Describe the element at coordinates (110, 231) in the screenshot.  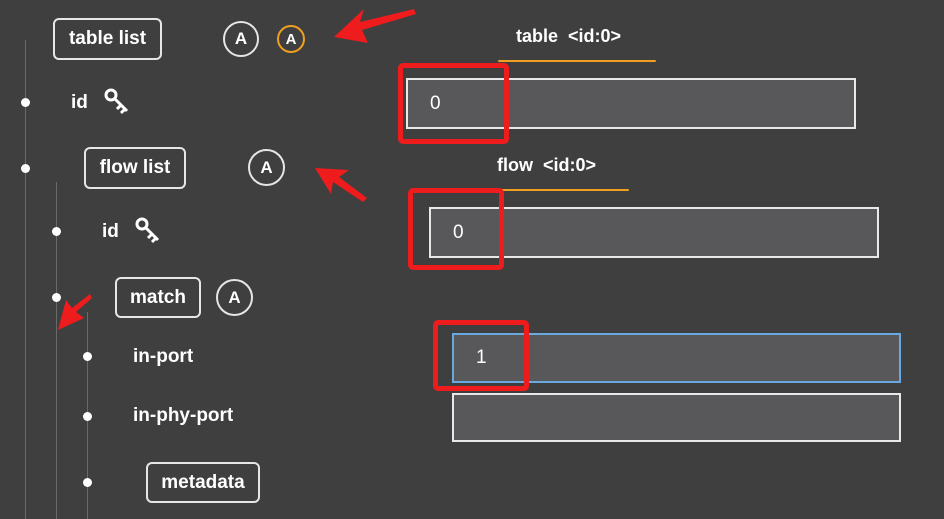
I see `flow-id-label: id` at that location.